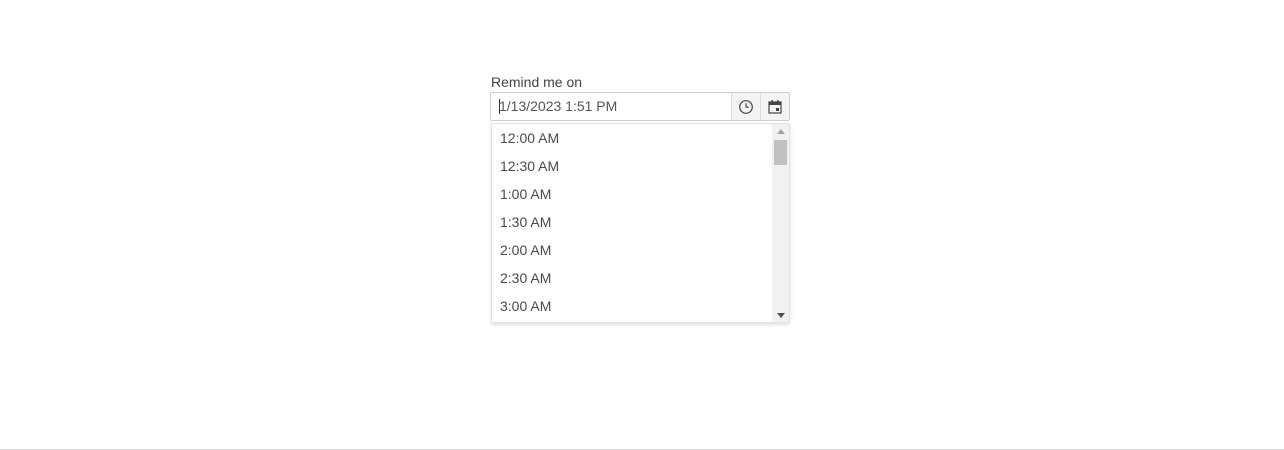  What do you see at coordinates (632, 306) in the screenshot?
I see `time-option: 3:00 AM` at bounding box center [632, 306].